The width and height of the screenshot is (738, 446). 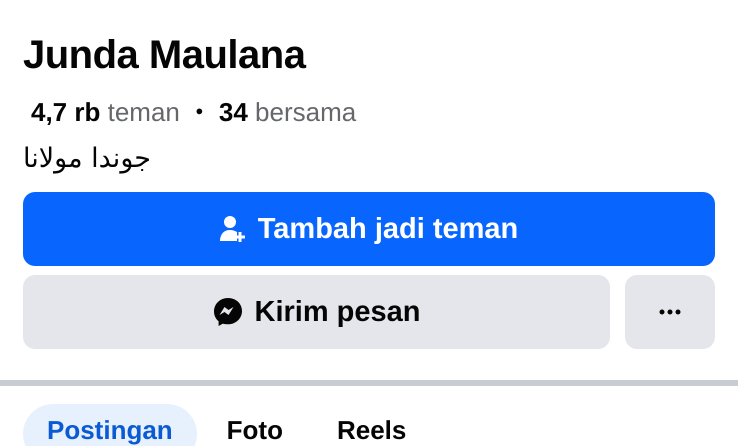 What do you see at coordinates (227, 312) in the screenshot?
I see `messenger-icon` at bounding box center [227, 312].